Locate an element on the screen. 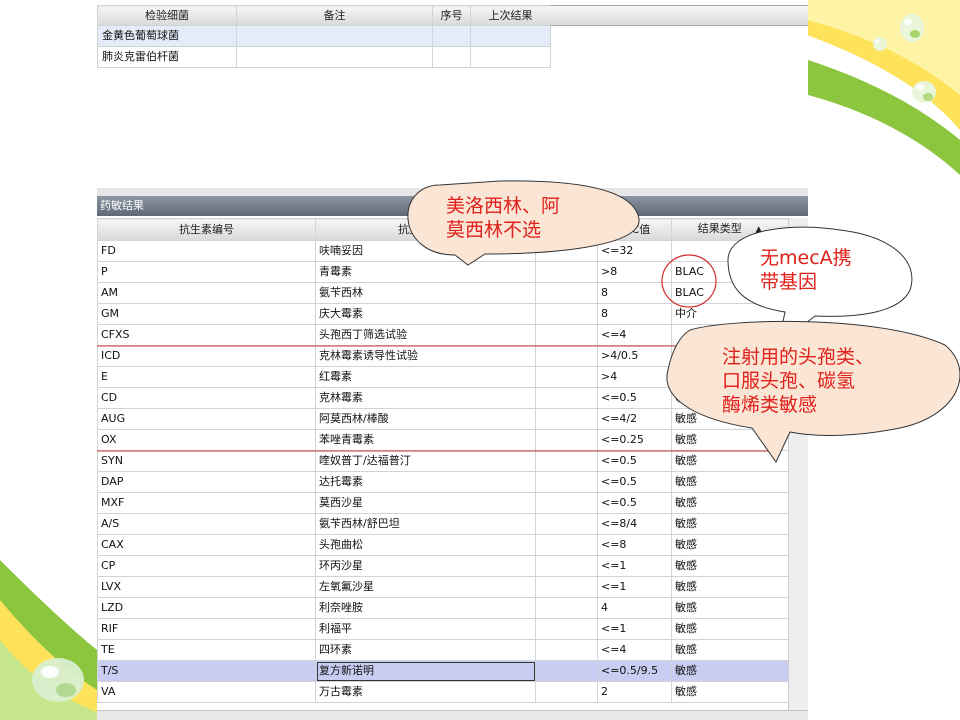  callout-text-3: 注射用的头孢类、 口服头孢、碳氢 酶烯类敏感 is located at coordinates (798, 381).